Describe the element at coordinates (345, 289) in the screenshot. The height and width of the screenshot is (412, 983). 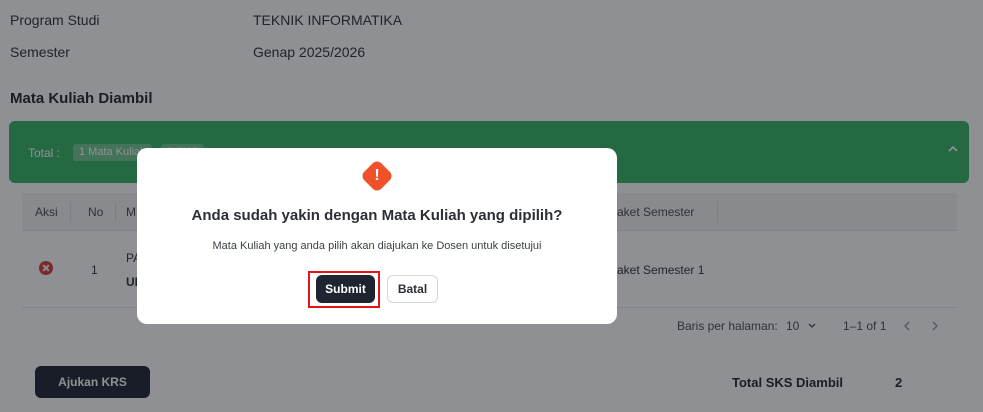
I see `submit-button: Submit` at that location.